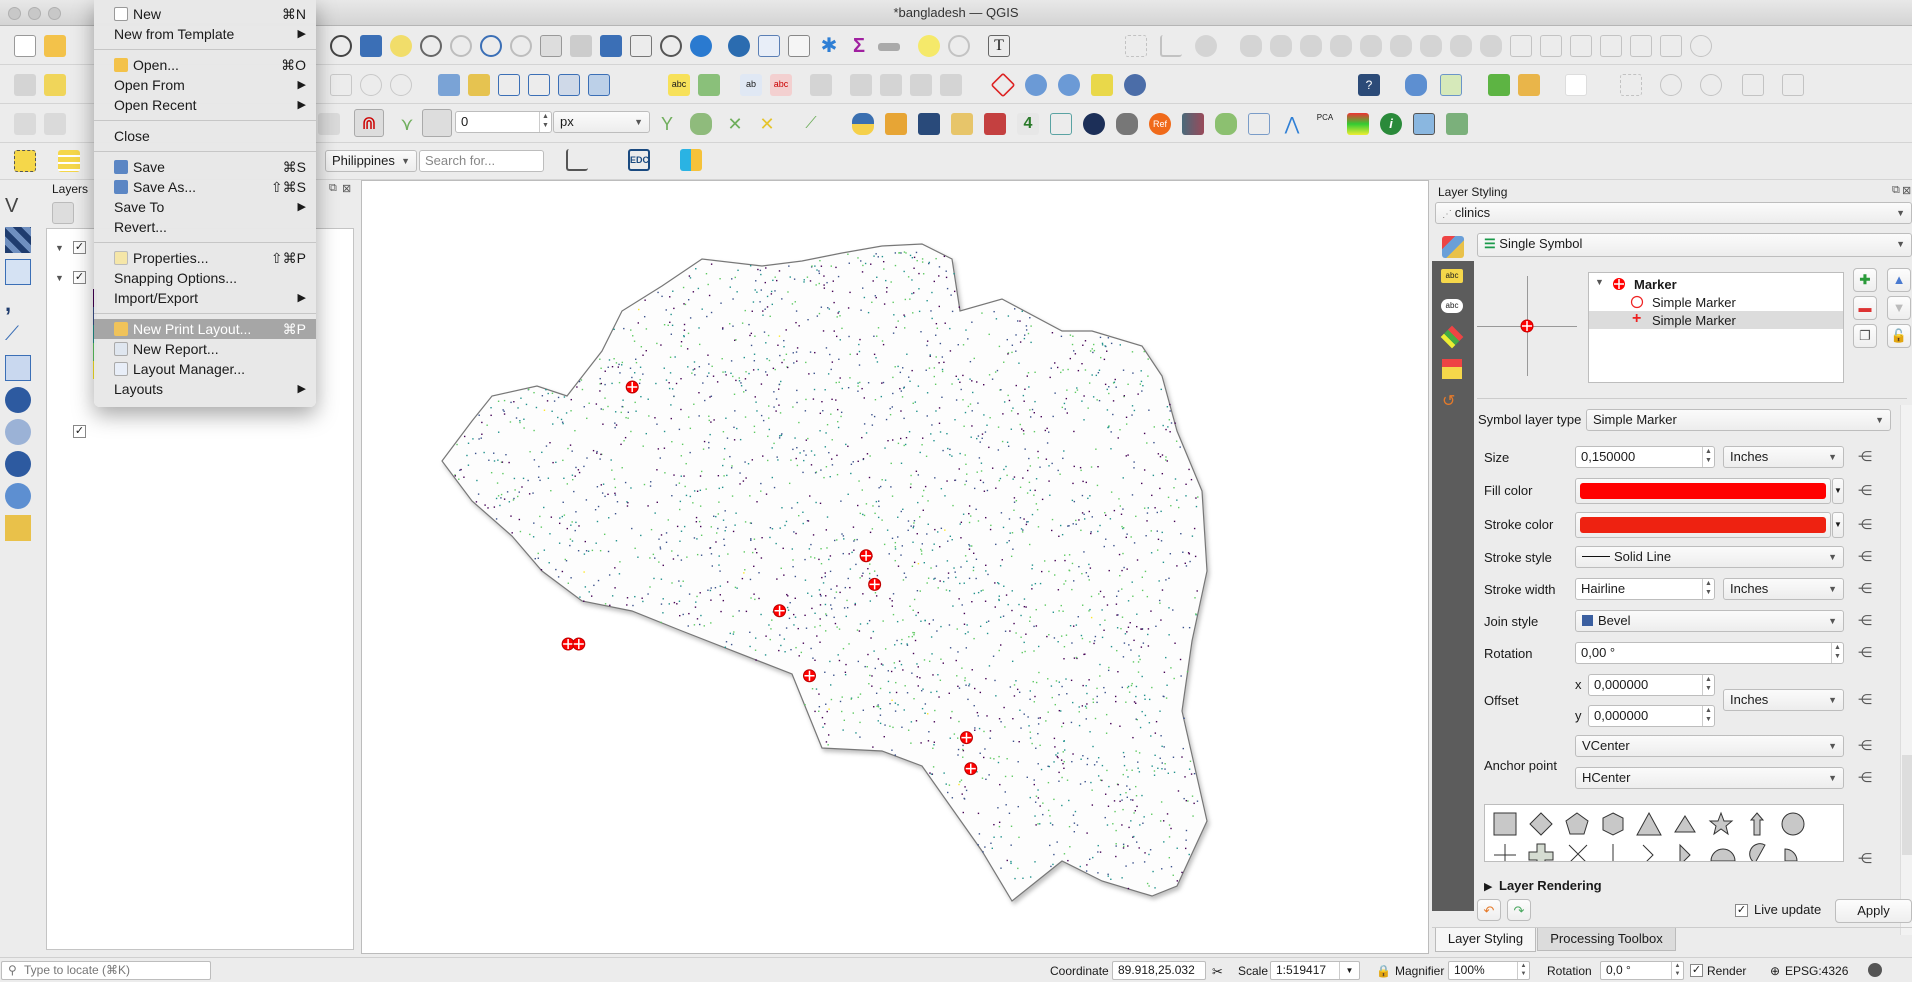  I want to click on menu-item-open-recent: Open Recent ▶, so click(205, 105).